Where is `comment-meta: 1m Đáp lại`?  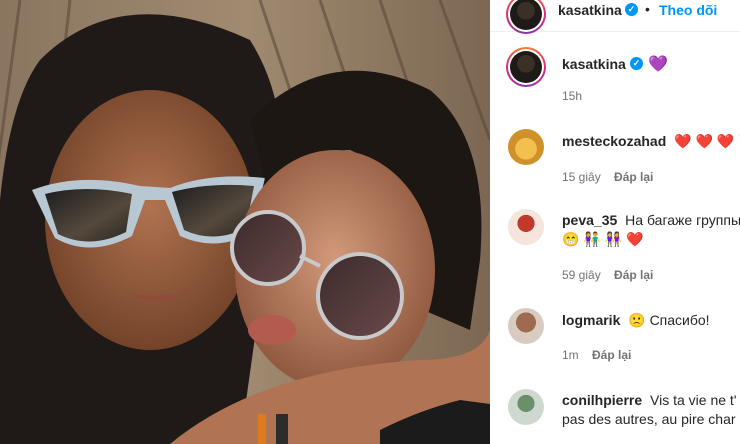
comment-meta: 1m Đáp lại is located at coordinates (596, 355).